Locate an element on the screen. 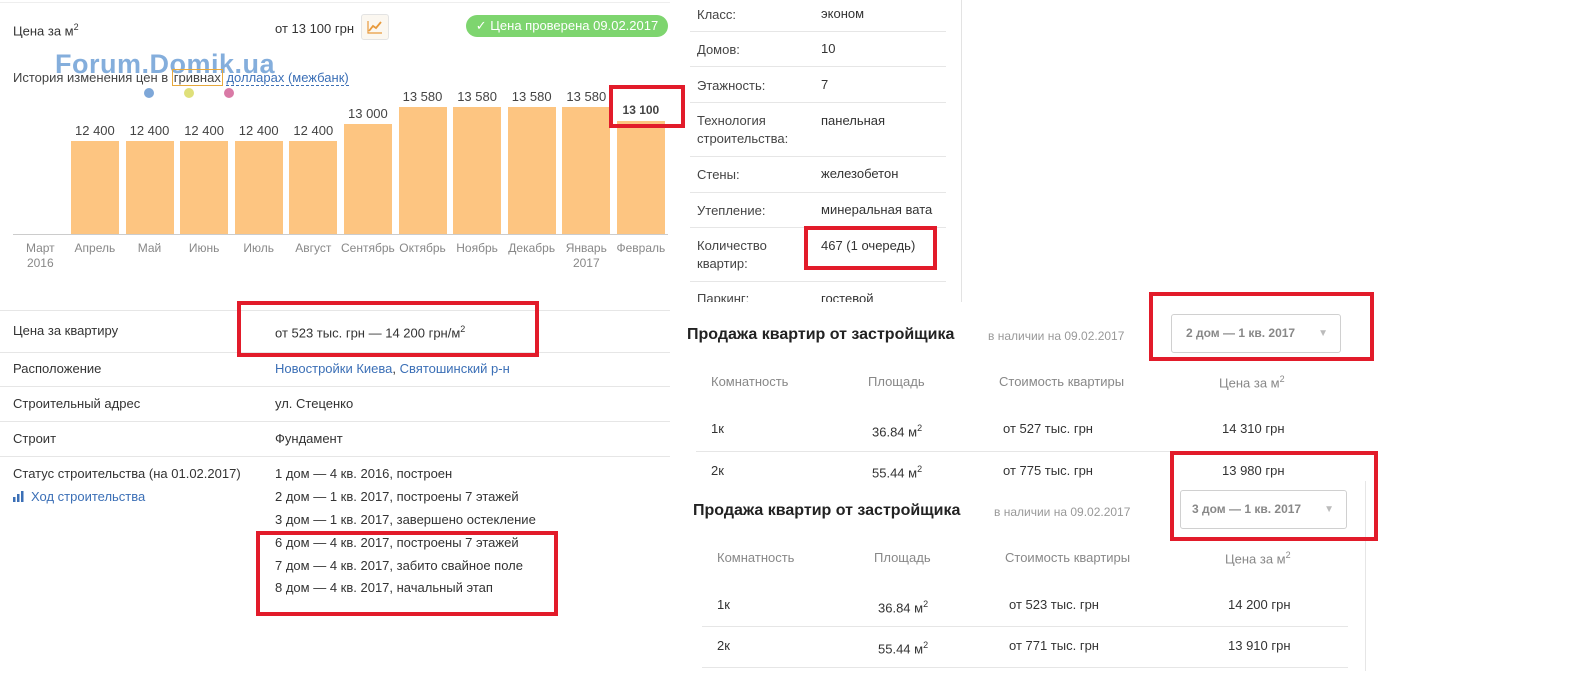  status-label: Статус строительства (на 01.02.2017) is located at coordinates (127, 473).